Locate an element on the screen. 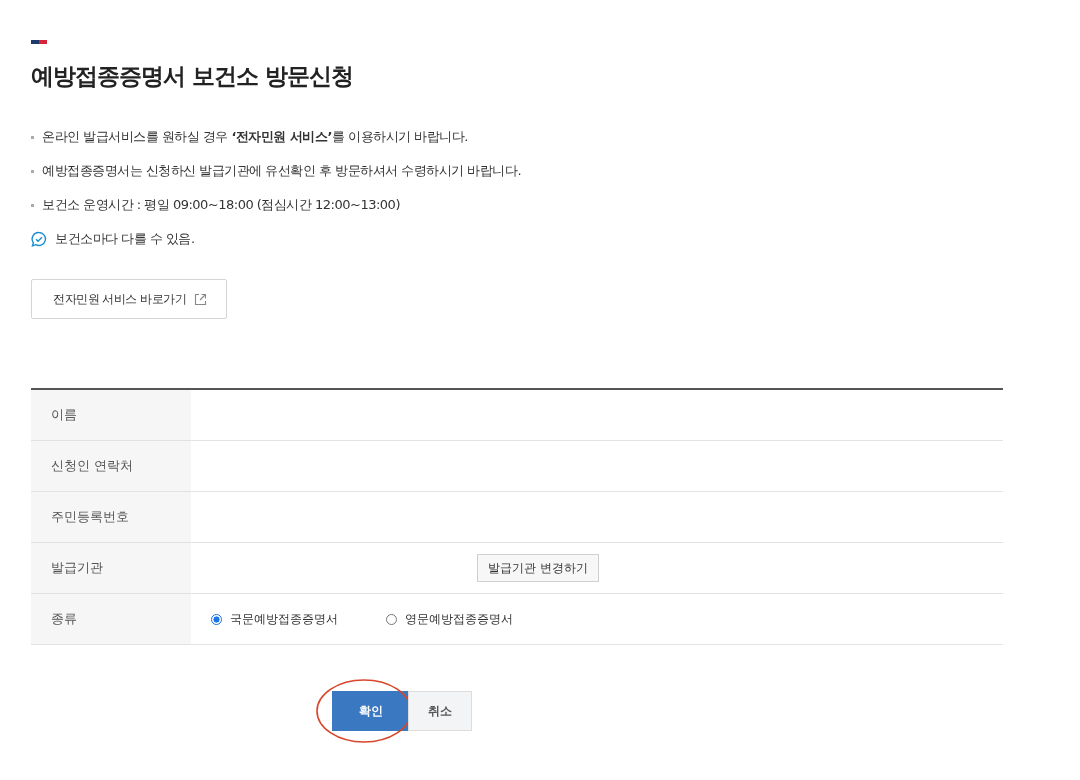 Image resolution: width=1080 pixels, height=780 pixels. radio-button is located at coordinates (216, 619).